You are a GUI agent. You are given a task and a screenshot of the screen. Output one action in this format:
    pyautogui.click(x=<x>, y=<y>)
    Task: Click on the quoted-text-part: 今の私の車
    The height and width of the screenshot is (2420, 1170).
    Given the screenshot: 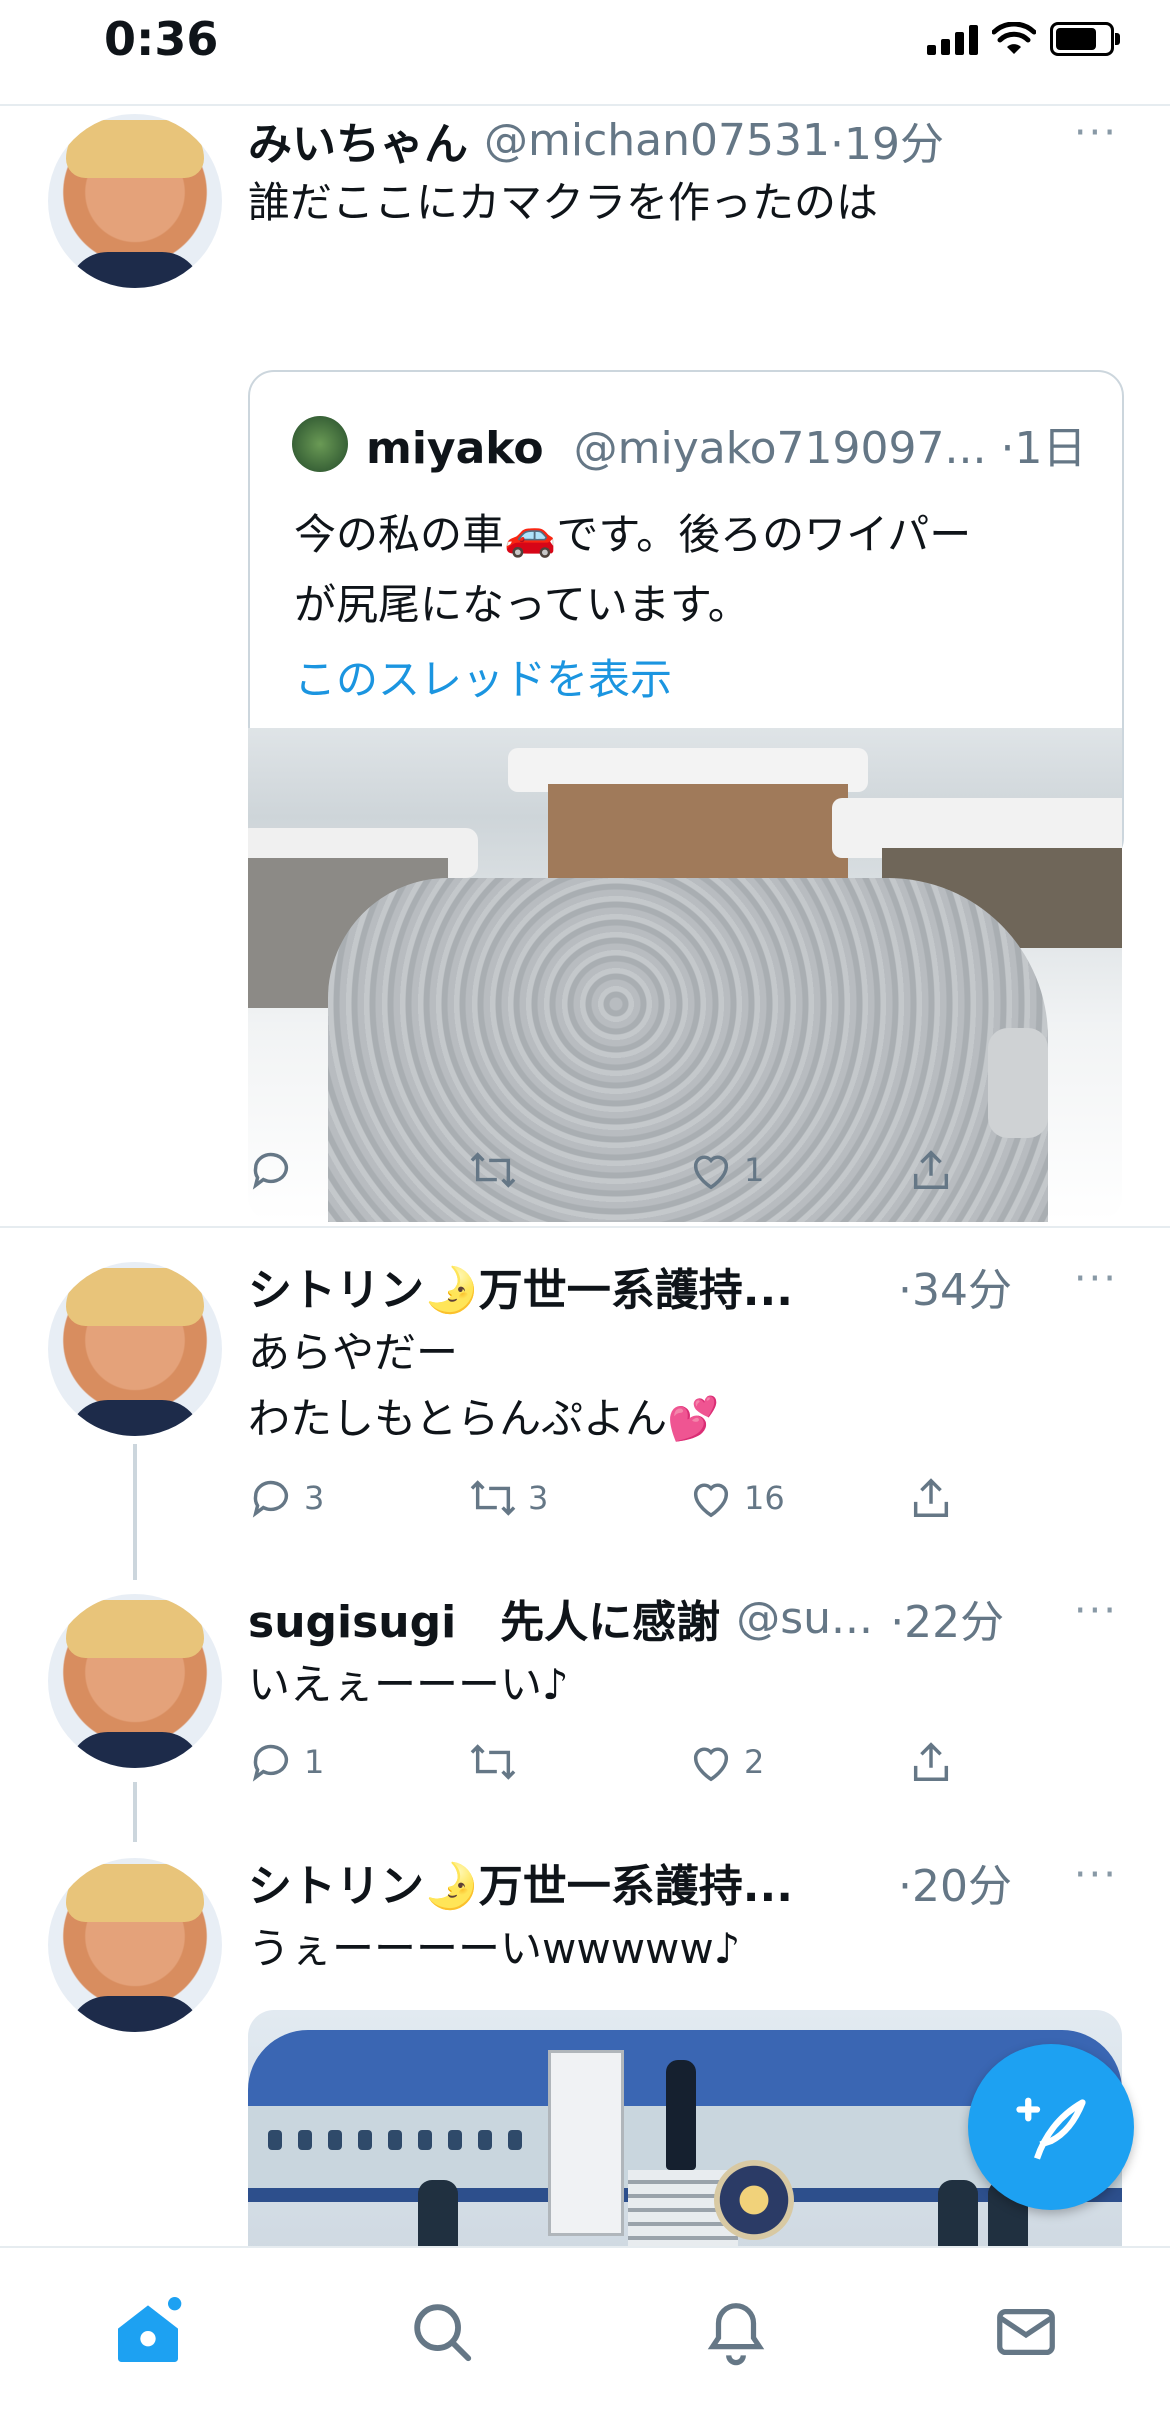 What is the action you would take?
    pyautogui.click(x=399, y=534)
    